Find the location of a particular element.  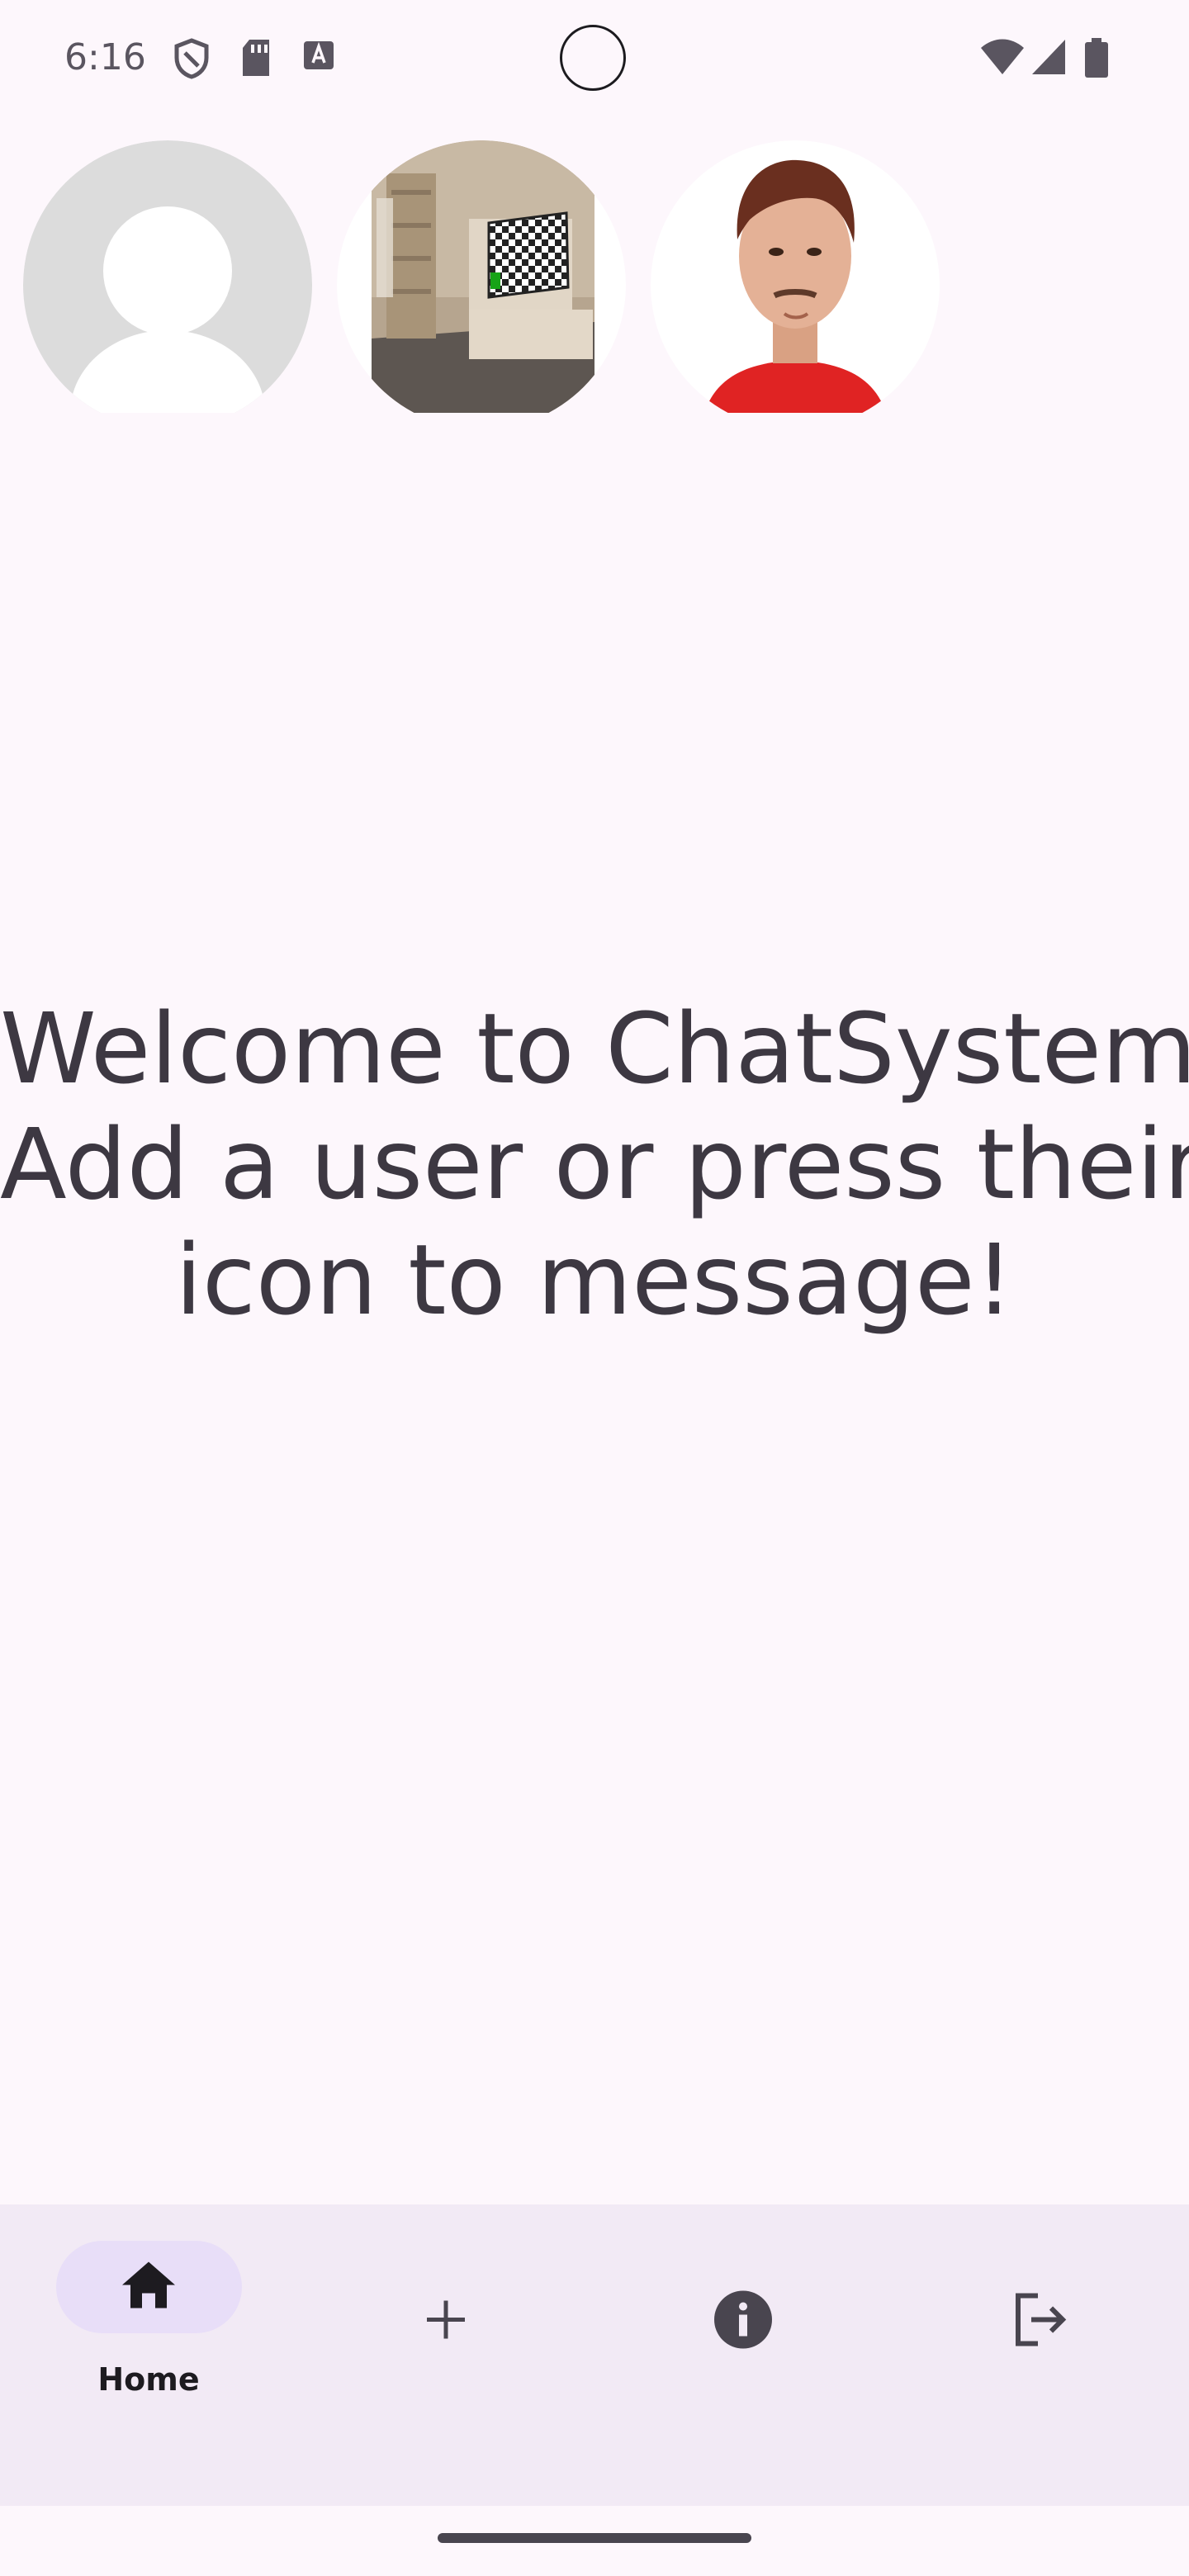

status-bar: 6:16 is located at coordinates (594, 62).